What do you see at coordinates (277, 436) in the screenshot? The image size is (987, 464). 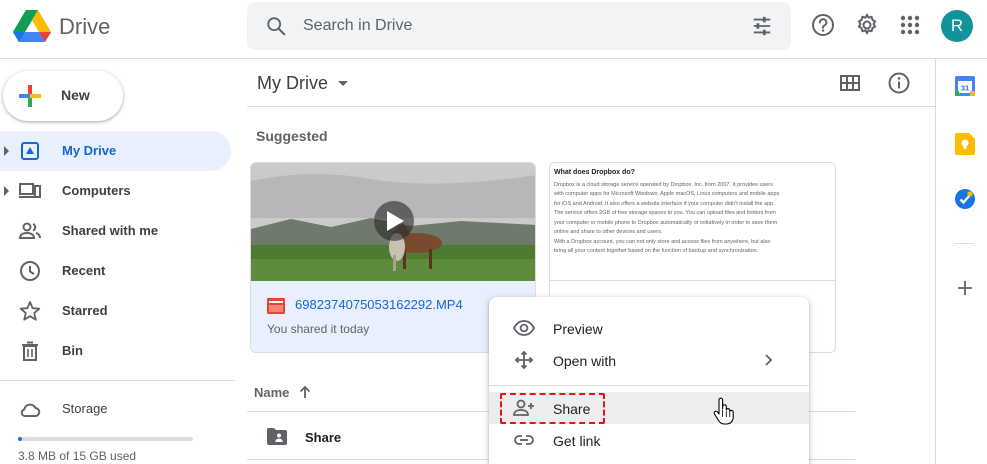 I see `shared-folder-icon` at bounding box center [277, 436].